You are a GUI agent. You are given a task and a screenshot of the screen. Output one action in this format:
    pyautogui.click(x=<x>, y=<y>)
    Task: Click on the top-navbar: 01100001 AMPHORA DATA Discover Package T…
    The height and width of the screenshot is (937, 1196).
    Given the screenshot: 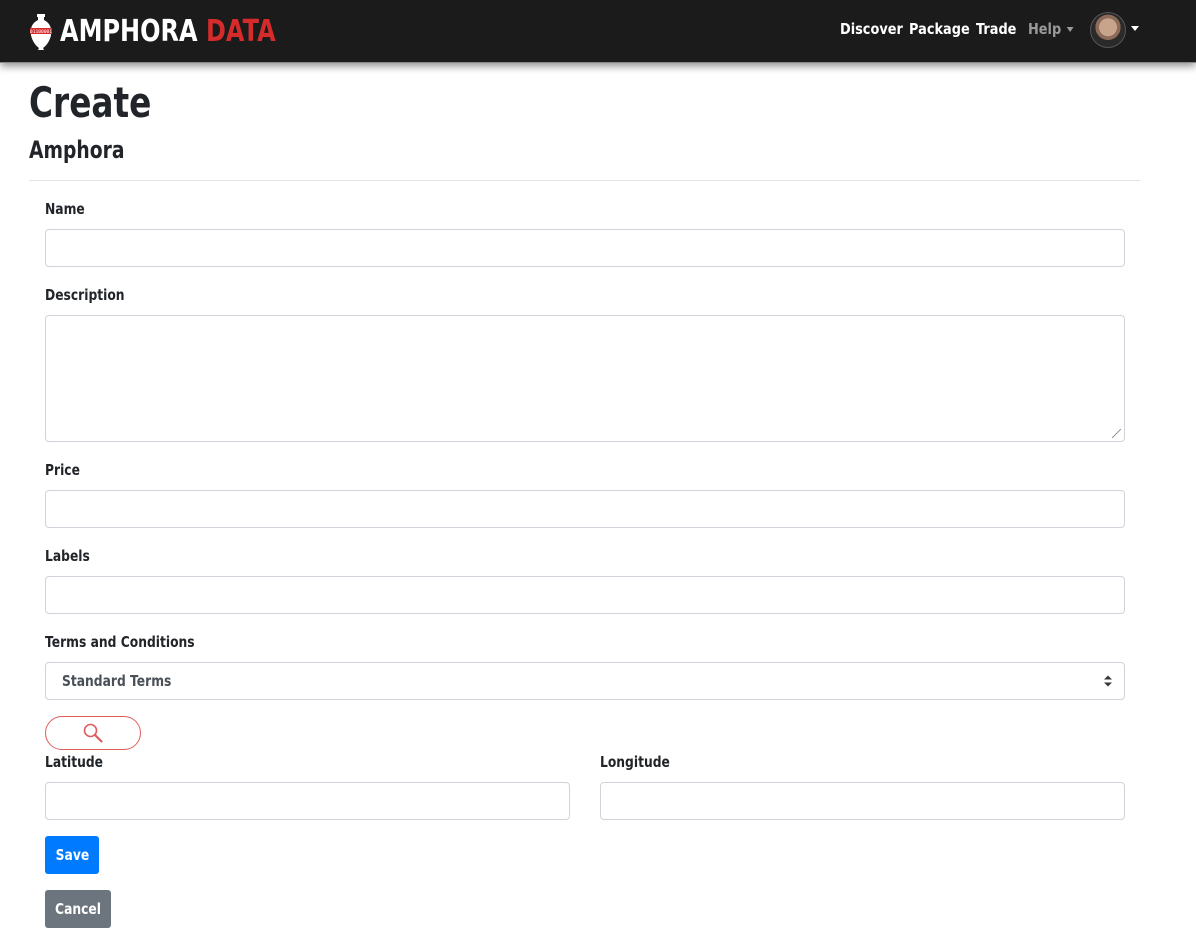 What is the action you would take?
    pyautogui.click(x=598, y=31)
    